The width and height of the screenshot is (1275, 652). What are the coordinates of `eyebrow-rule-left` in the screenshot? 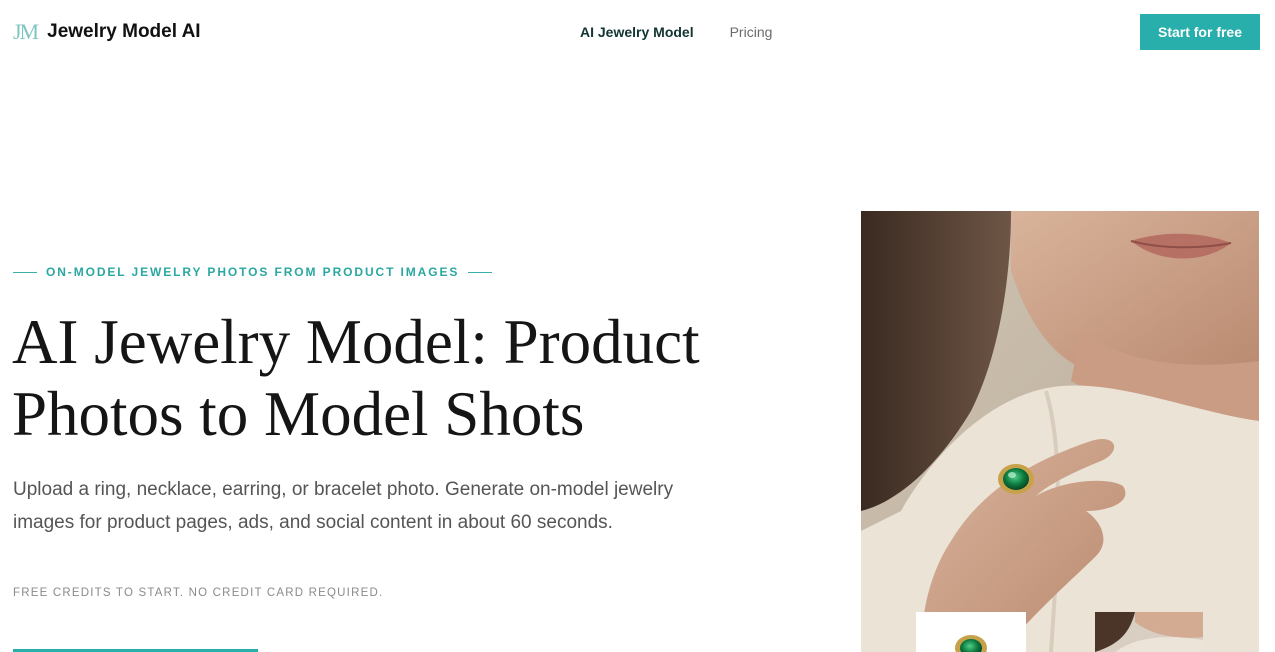 It's located at (25, 272).